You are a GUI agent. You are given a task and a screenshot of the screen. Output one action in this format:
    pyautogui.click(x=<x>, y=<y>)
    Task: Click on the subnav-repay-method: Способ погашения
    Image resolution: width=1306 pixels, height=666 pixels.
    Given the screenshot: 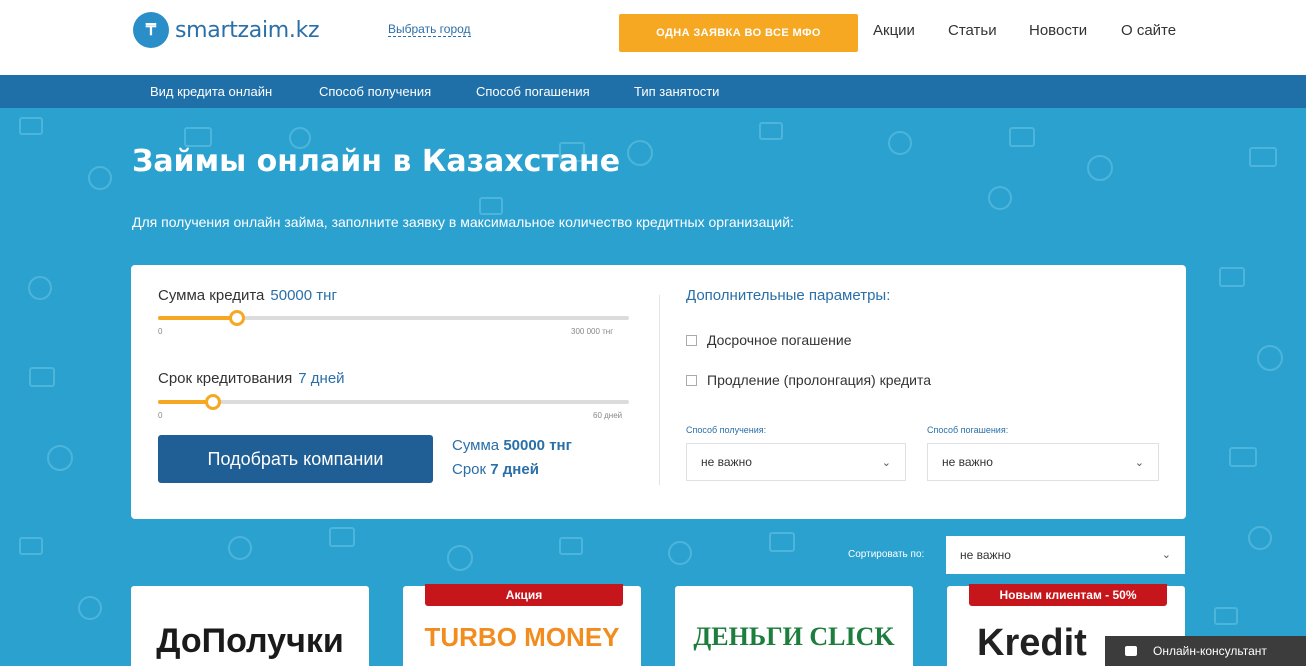 What is the action you would take?
    pyautogui.click(x=533, y=91)
    